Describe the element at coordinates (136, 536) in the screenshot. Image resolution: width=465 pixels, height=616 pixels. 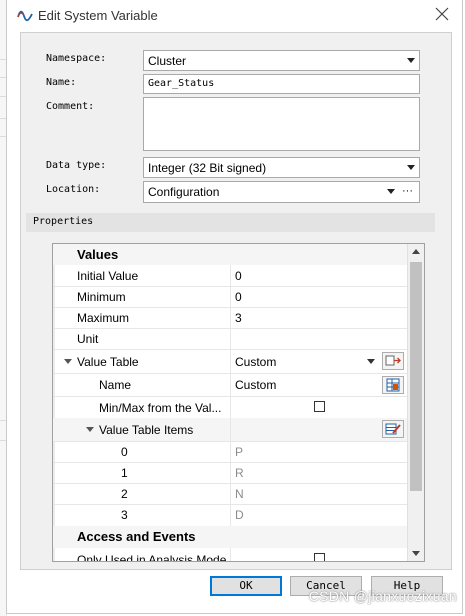
I see `category-label: Access and Events` at that location.